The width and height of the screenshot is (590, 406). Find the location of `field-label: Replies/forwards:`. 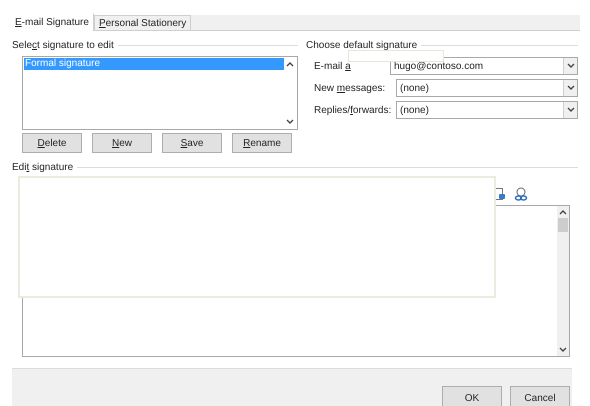

field-label: Replies/forwards: is located at coordinates (353, 111).